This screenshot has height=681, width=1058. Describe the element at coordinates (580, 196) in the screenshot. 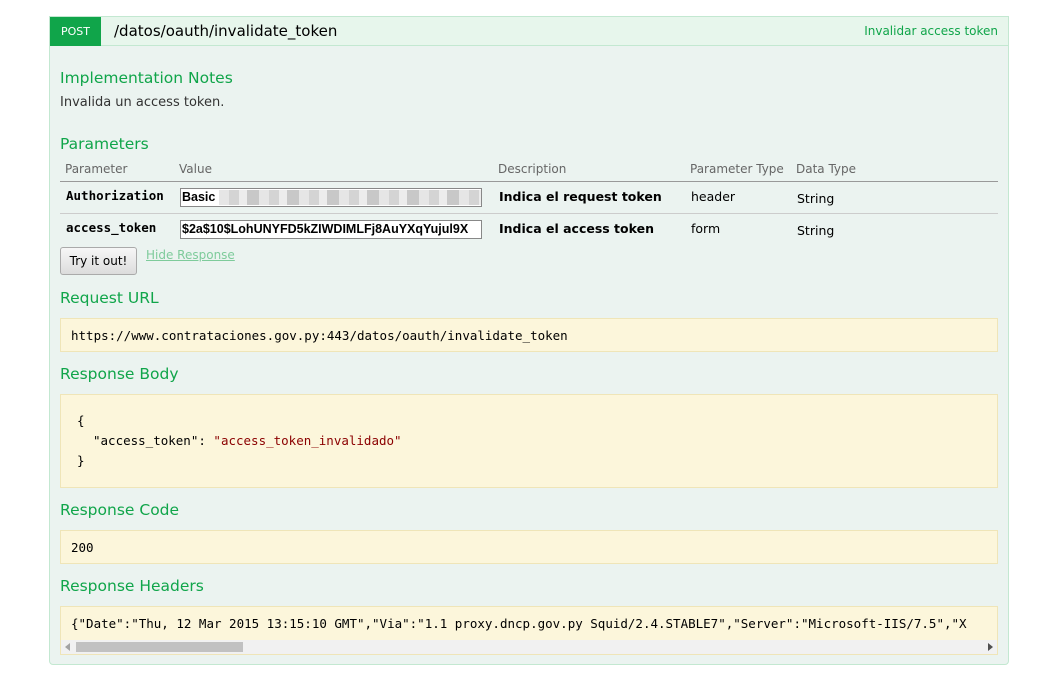

I see `param-desc-authorization: Indica el request token` at that location.